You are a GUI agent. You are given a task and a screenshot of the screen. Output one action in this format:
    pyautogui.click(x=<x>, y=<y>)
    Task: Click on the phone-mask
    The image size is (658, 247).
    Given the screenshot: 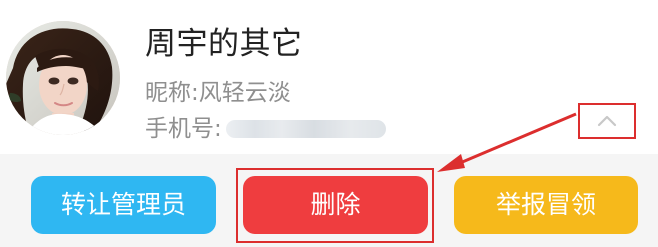 What is the action you would take?
    pyautogui.click(x=305, y=129)
    